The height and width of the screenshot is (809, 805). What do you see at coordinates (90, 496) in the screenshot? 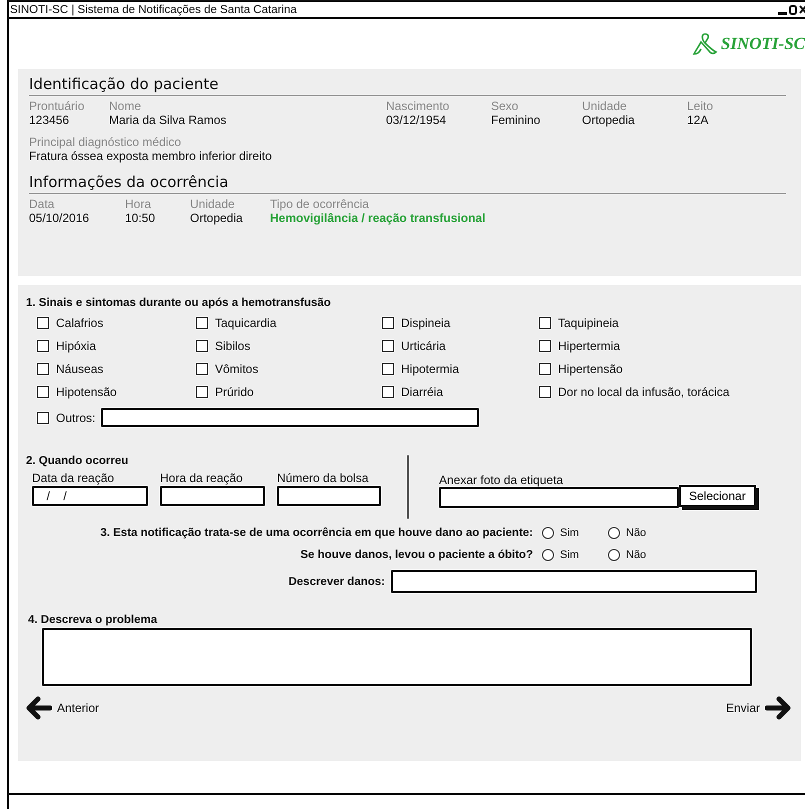
I see `input-field: / /` at bounding box center [90, 496].